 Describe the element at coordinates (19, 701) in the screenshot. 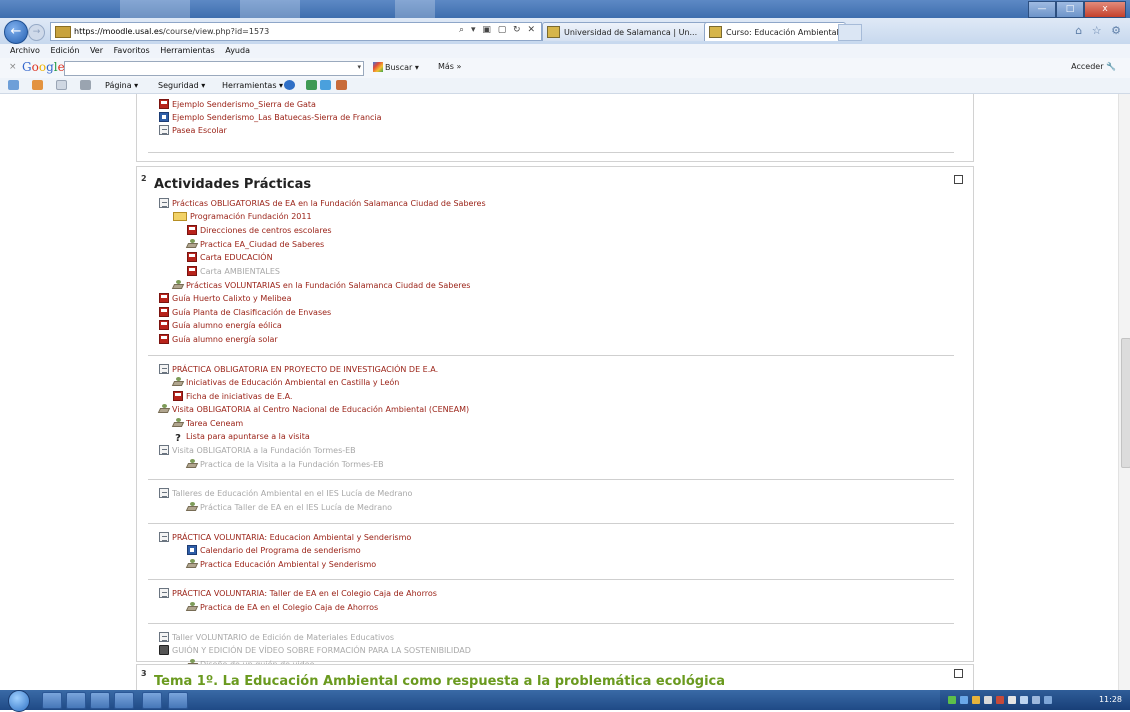

I see `start-button` at that location.